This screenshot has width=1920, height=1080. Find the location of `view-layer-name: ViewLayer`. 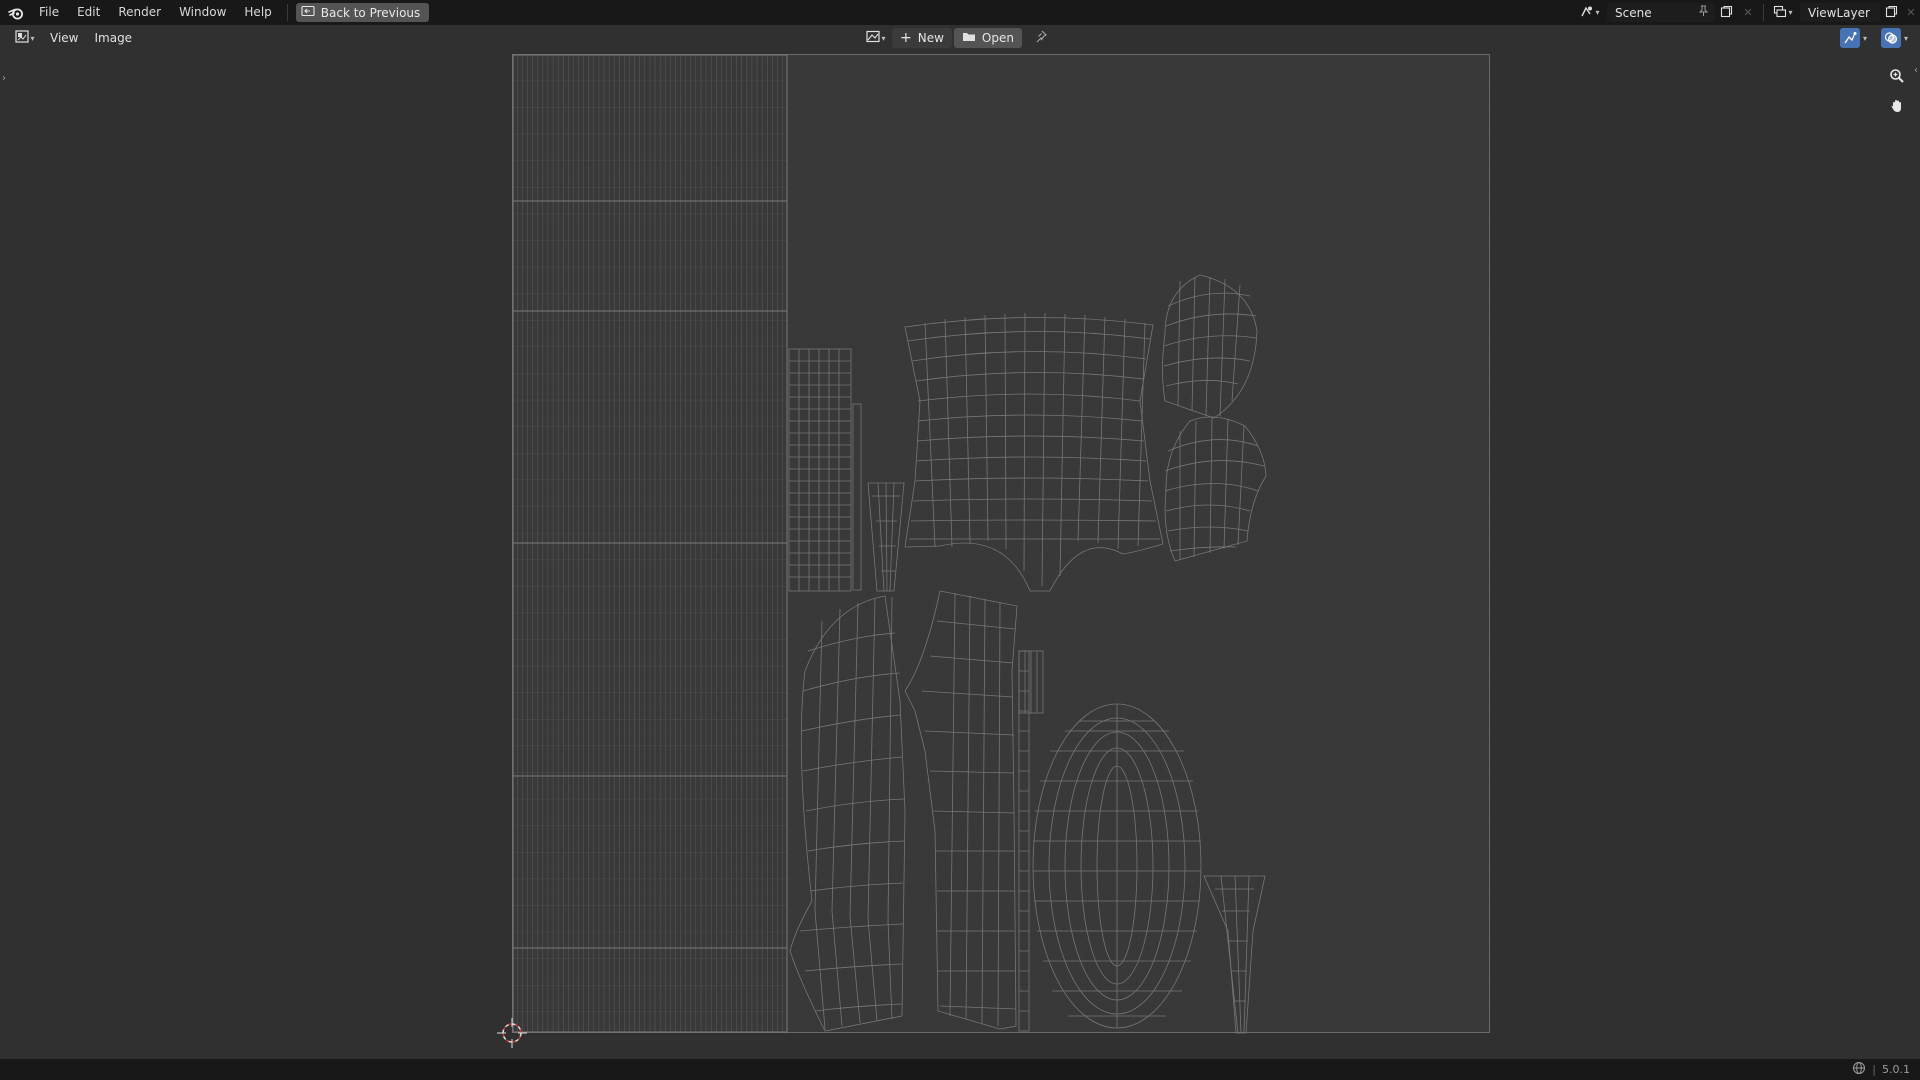

view-layer-name: ViewLayer is located at coordinates (1839, 12).